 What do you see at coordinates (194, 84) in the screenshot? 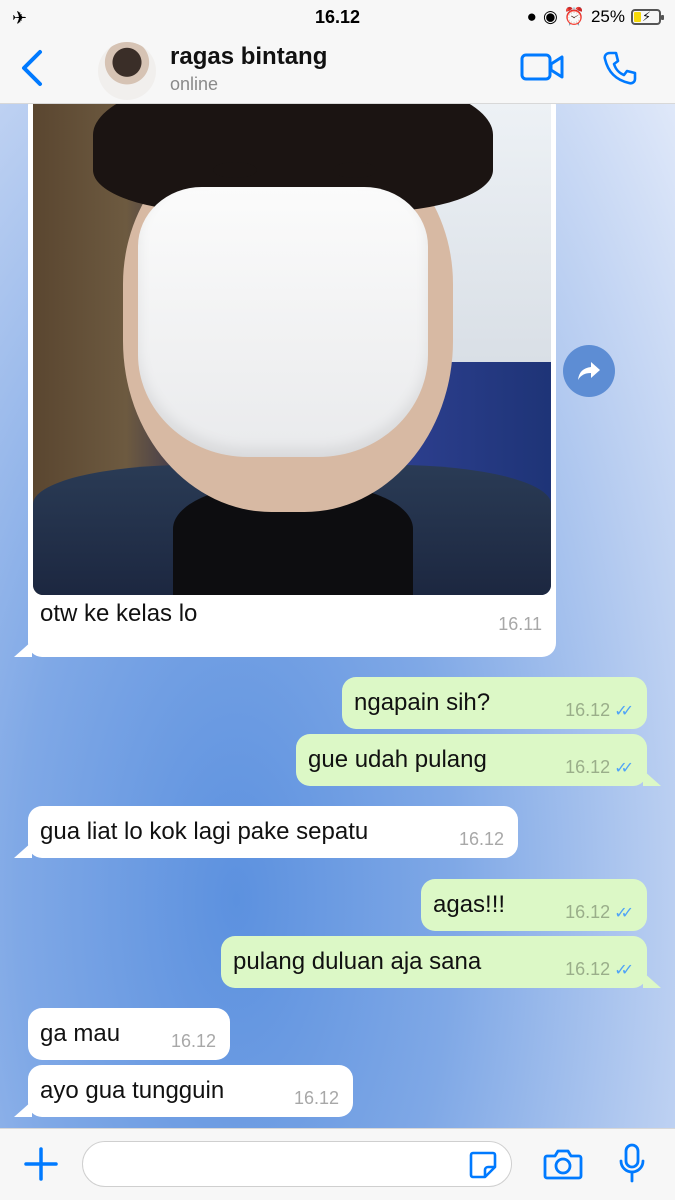
I see `contact-status: online` at bounding box center [194, 84].